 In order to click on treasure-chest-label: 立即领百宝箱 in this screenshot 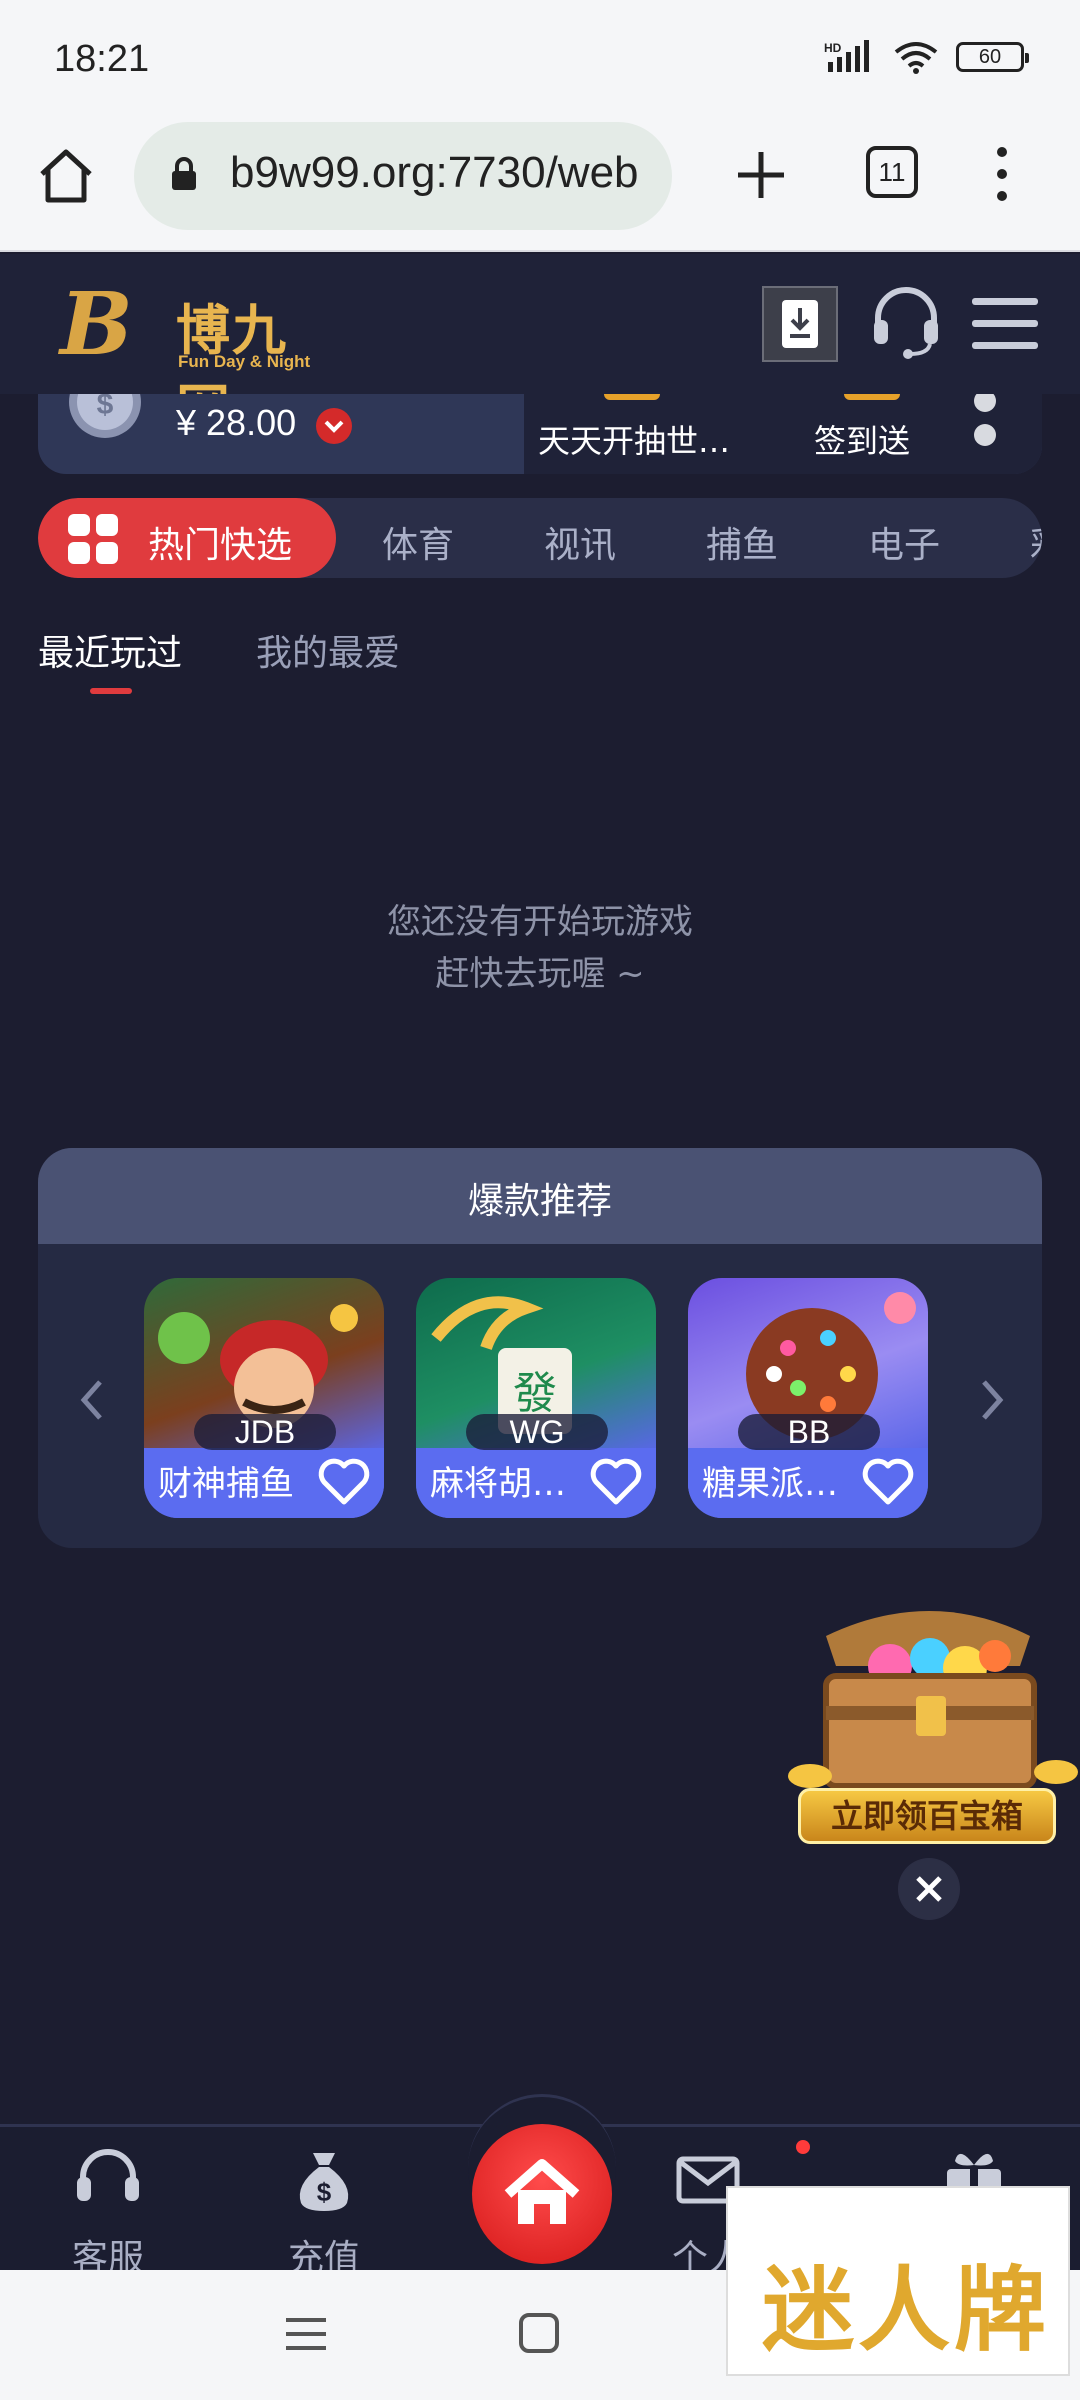, I will do `click(927, 1816)`.